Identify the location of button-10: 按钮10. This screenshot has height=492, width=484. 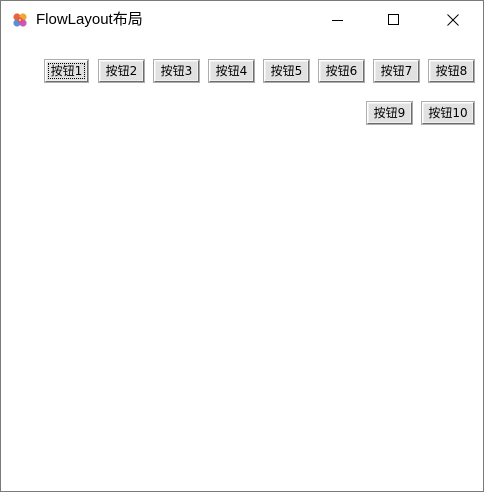
(448, 113).